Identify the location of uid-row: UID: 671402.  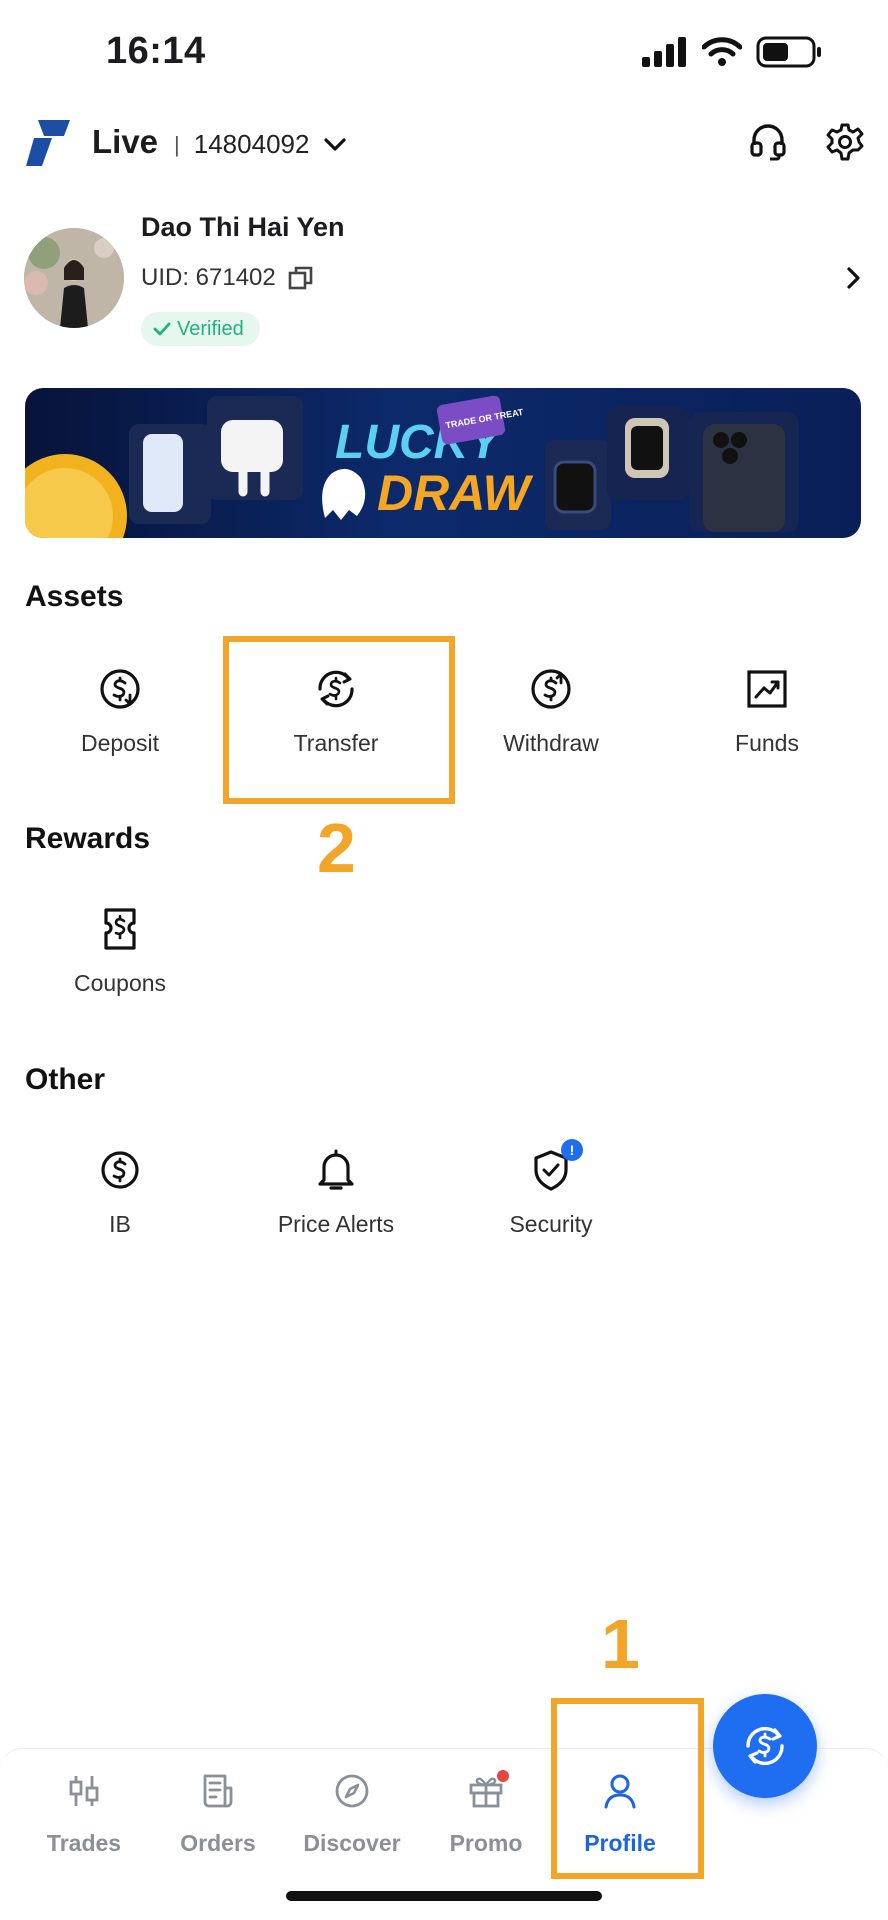
(227, 278).